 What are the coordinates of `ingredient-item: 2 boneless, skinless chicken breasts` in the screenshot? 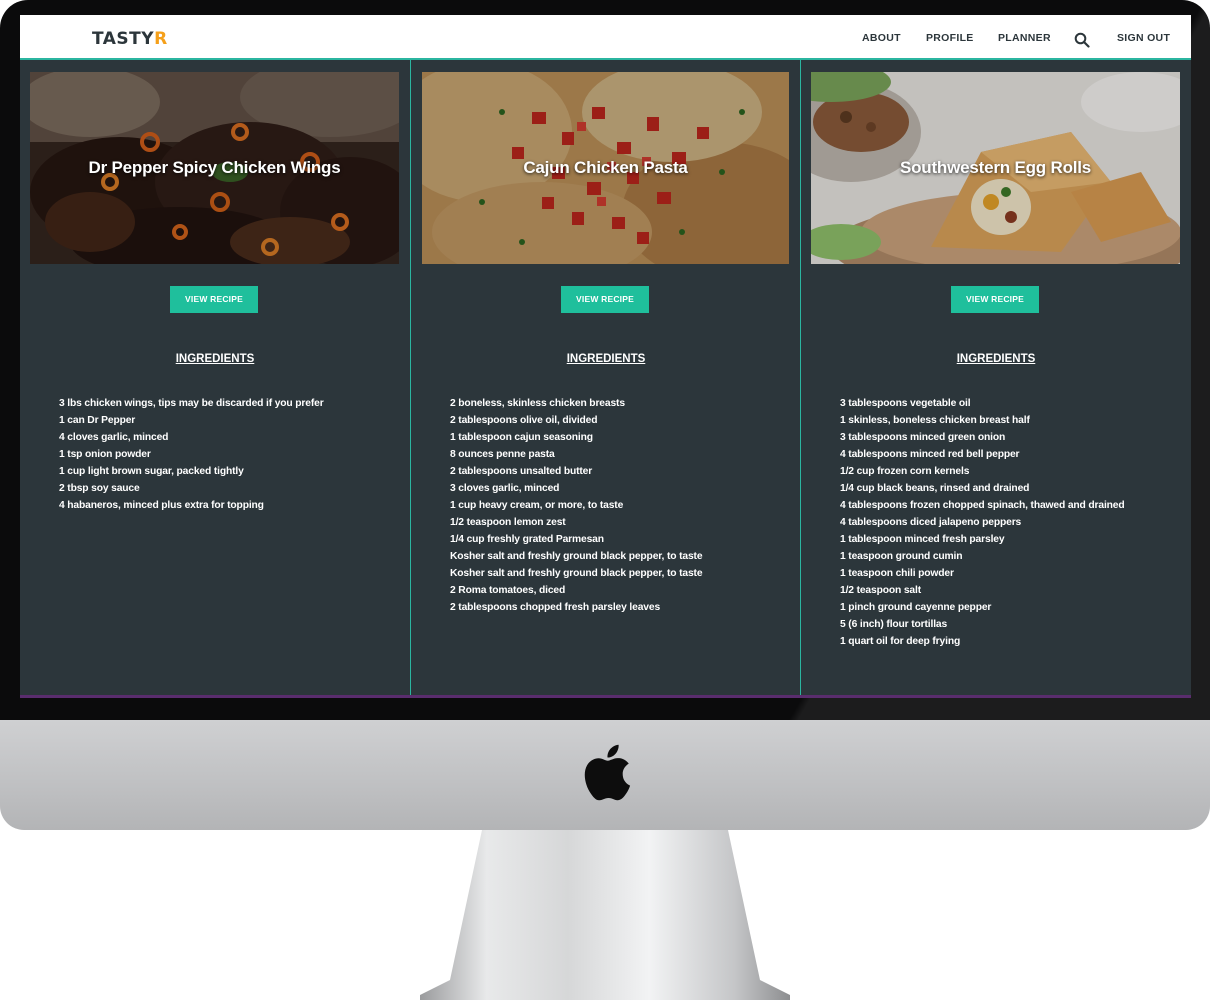 It's located at (537, 403).